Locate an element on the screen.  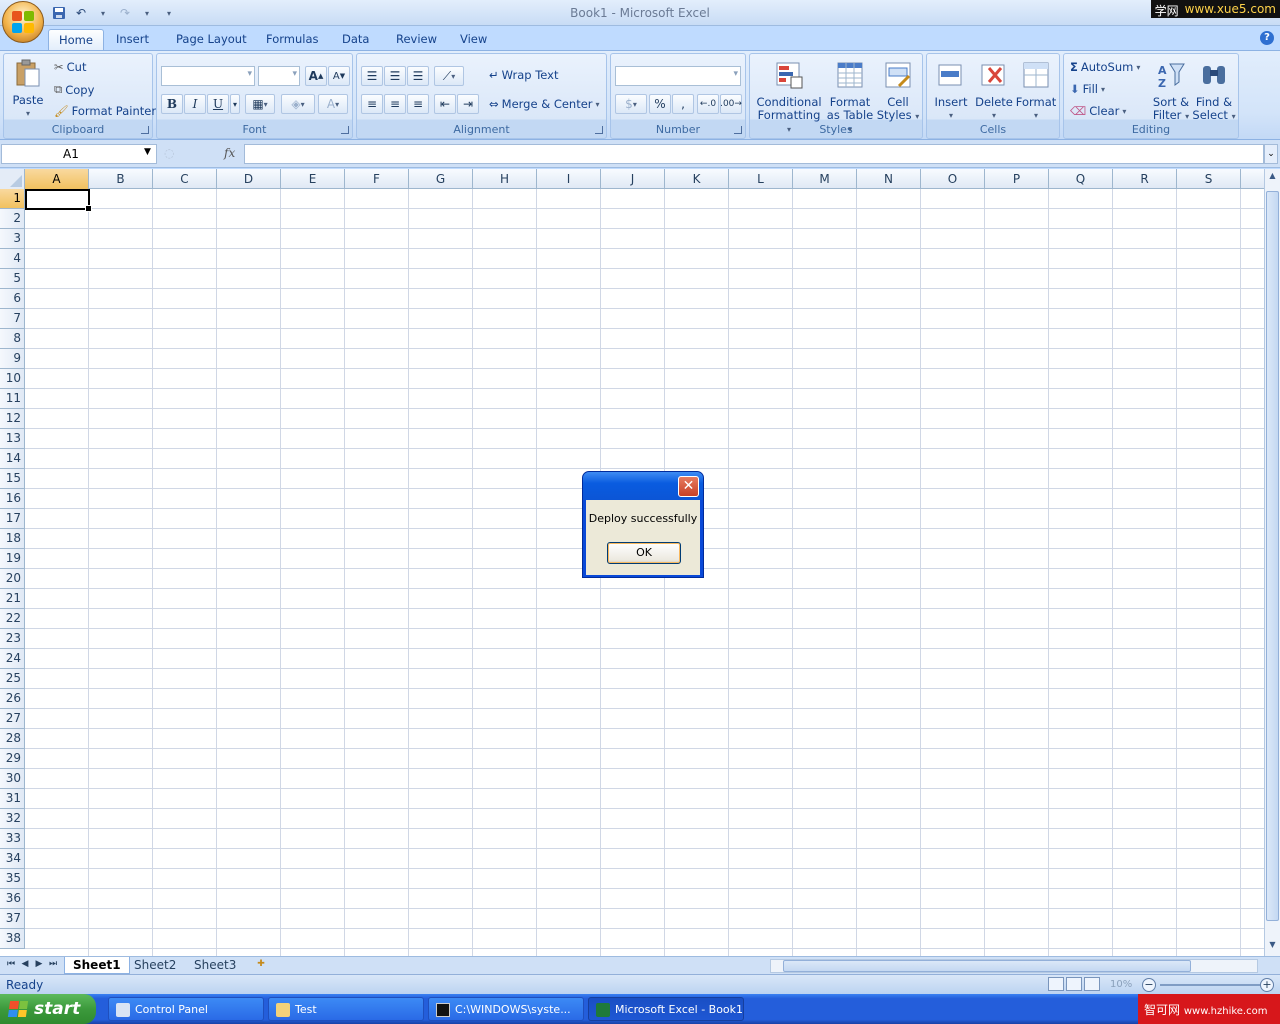
align-middle-icon: ☰ is located at coordinates (395, 76).